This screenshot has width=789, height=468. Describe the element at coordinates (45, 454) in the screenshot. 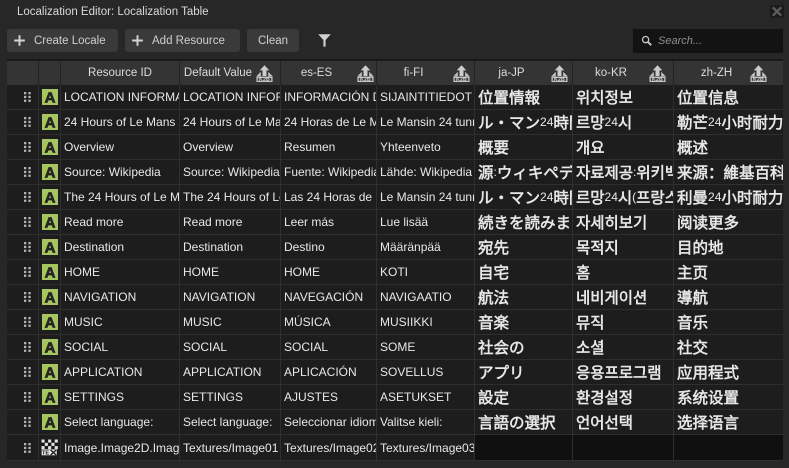

I see `svg-text: TE` at that location.